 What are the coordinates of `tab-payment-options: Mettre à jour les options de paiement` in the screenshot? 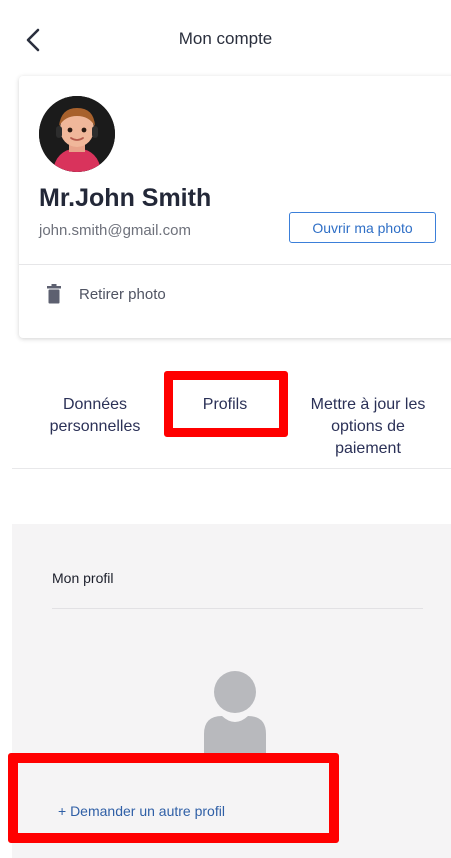 It's located at (368, 427).